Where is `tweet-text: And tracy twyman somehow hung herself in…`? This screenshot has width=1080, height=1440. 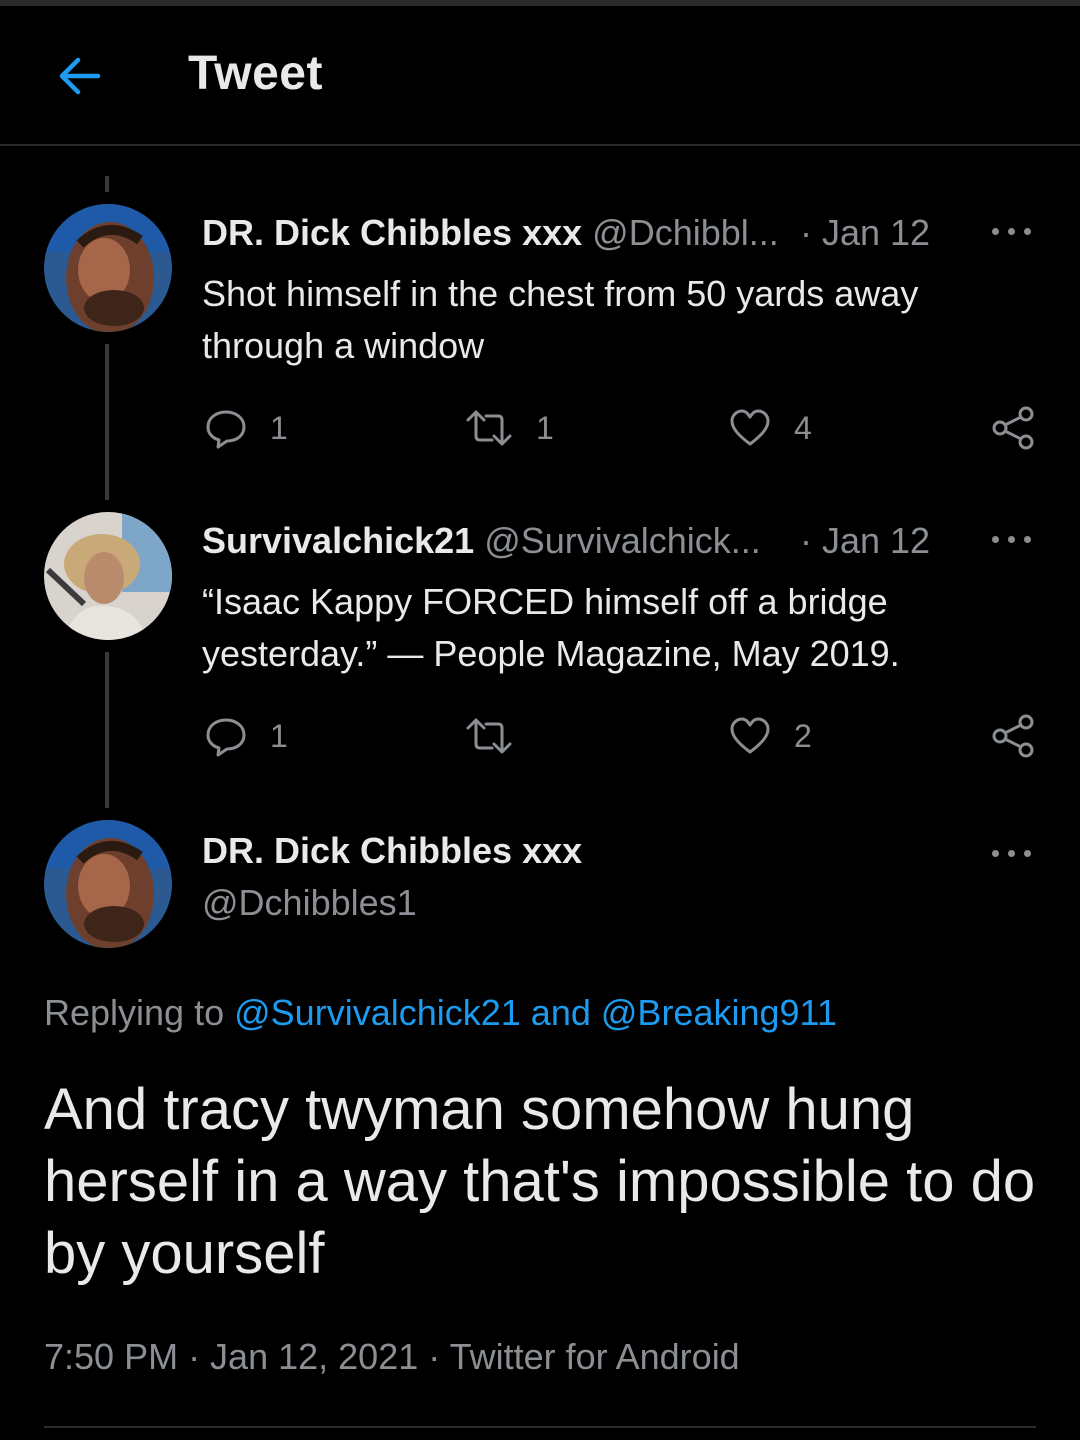 tweet-text: And tracy twyman somehow hung herself in… is located at coordinates (540, 1181).